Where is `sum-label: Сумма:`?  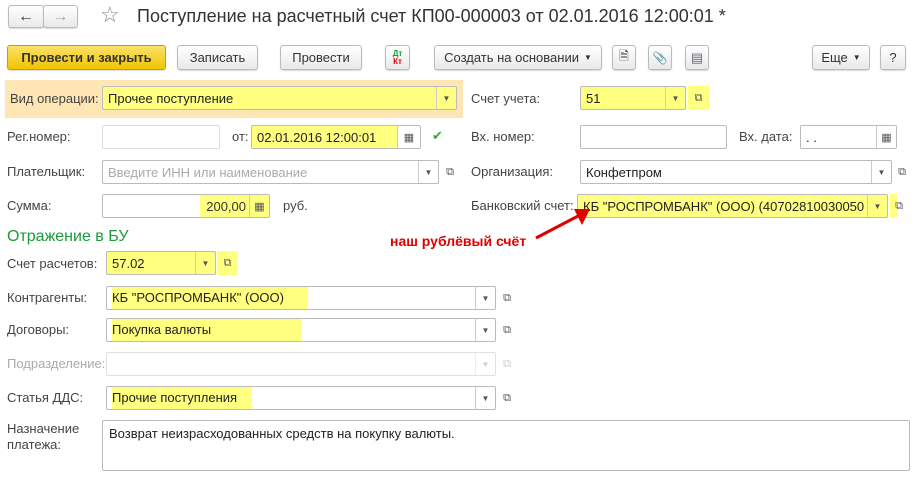 sum-label: Сумма: is located at coordinates (29, 205).